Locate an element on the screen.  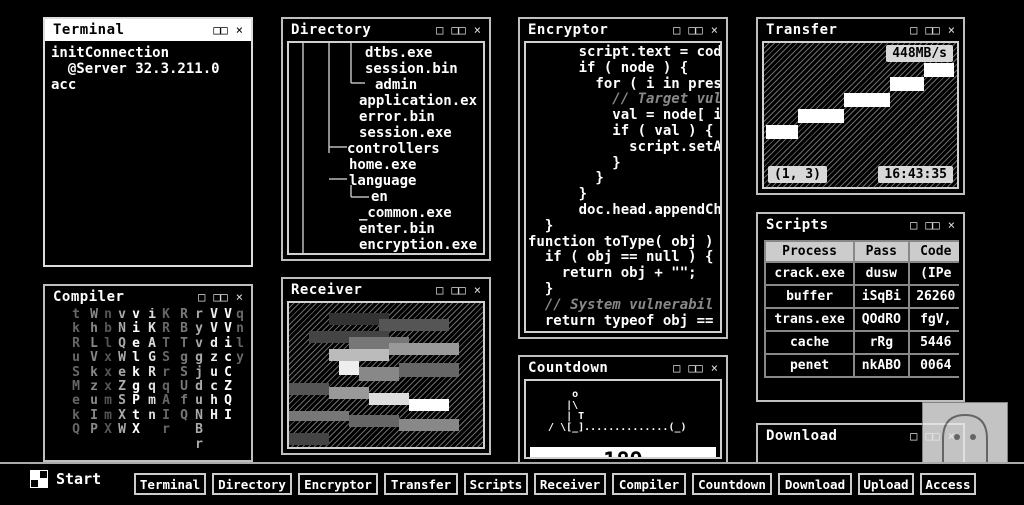
process-name: crack.exe is located at coordinates (810, 273).